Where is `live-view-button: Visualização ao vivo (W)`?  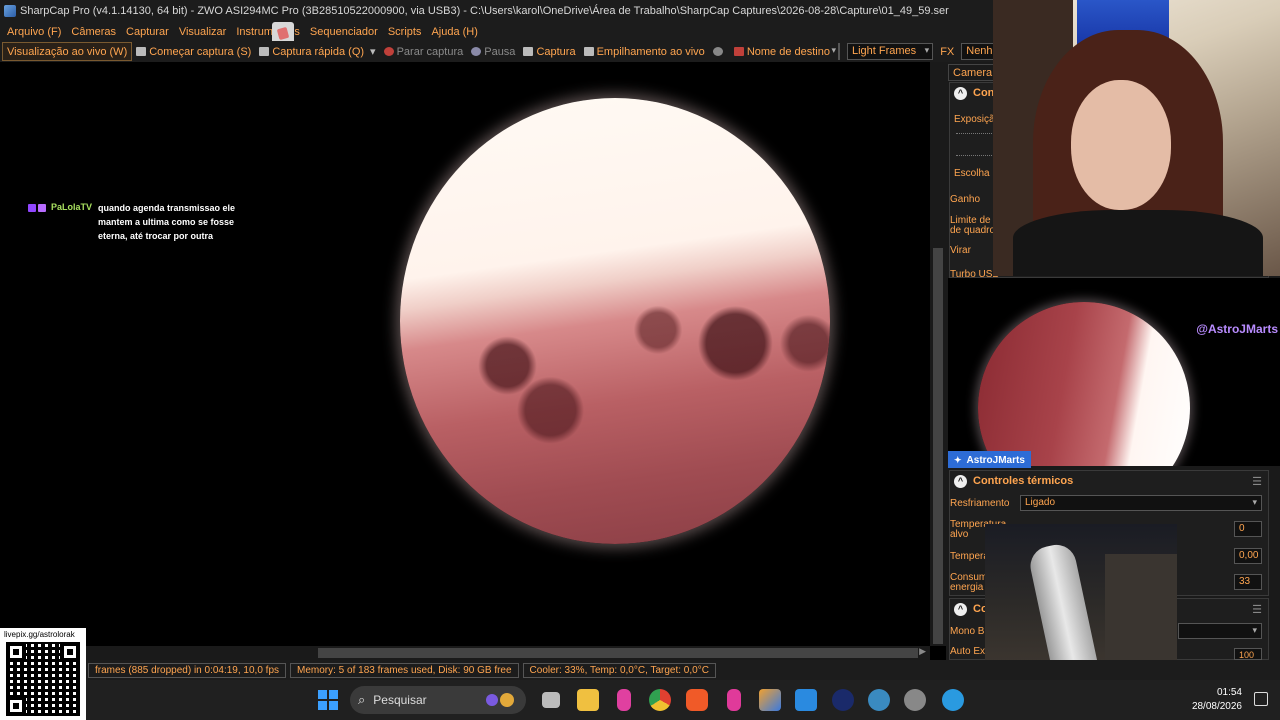
live-view-button: Visualização ao vivo (W) is located at coordinates (67, 51).